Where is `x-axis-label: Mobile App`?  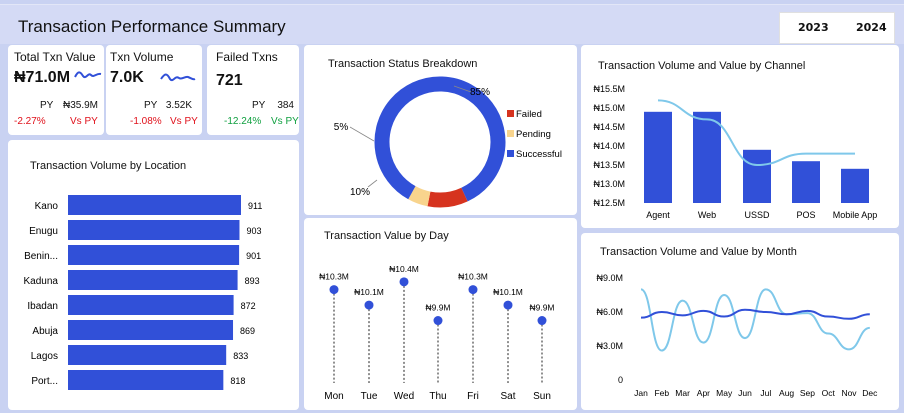
x-axis-label: Mobile App is located at coordinates (855, 215).